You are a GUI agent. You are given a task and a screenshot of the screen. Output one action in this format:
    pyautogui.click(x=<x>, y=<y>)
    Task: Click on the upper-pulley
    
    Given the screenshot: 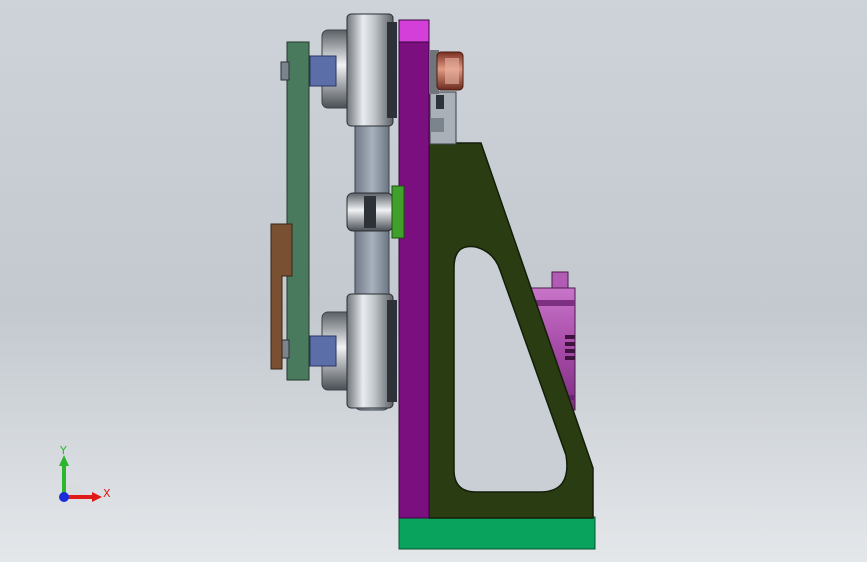 What is the action you would take?
    pyautogui.click(x=353, y=70)
    